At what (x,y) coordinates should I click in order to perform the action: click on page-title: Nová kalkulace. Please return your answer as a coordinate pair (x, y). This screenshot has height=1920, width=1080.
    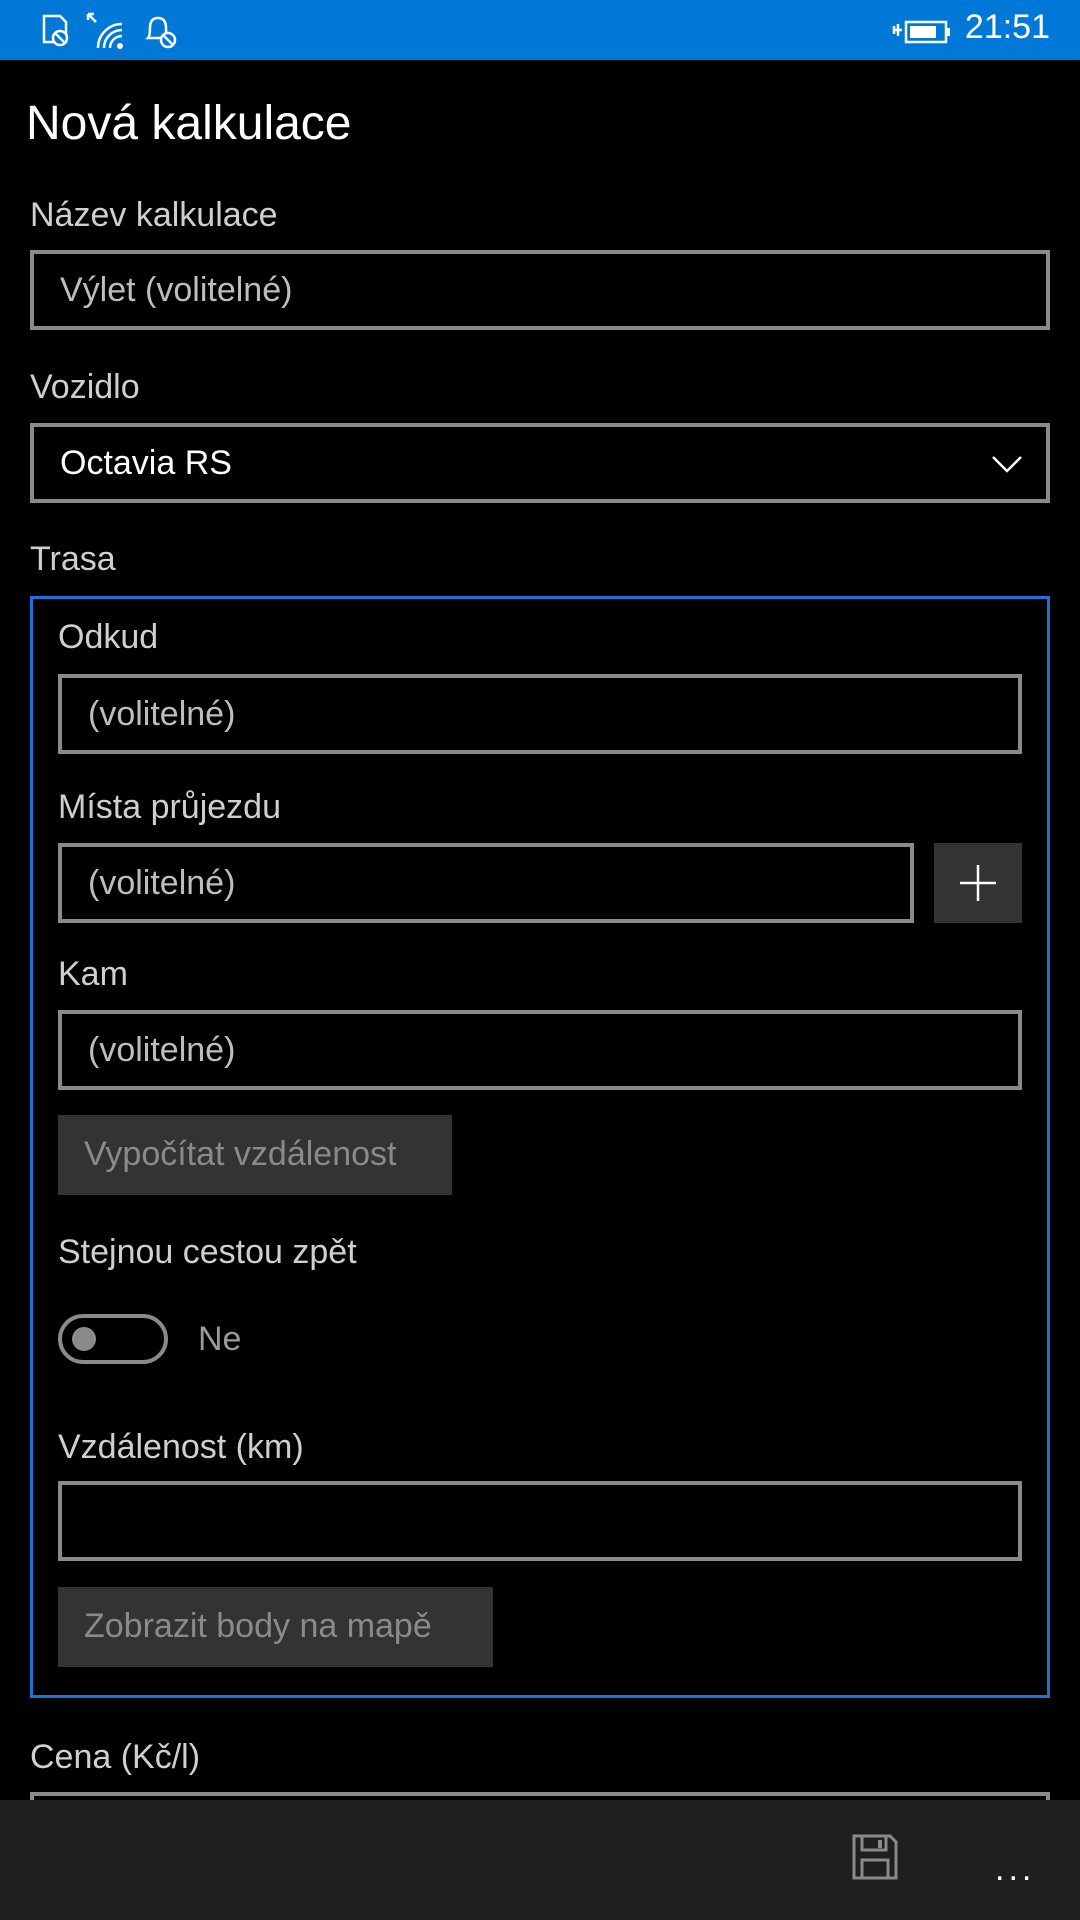
    Looking at the image, I should click on (189, 123).